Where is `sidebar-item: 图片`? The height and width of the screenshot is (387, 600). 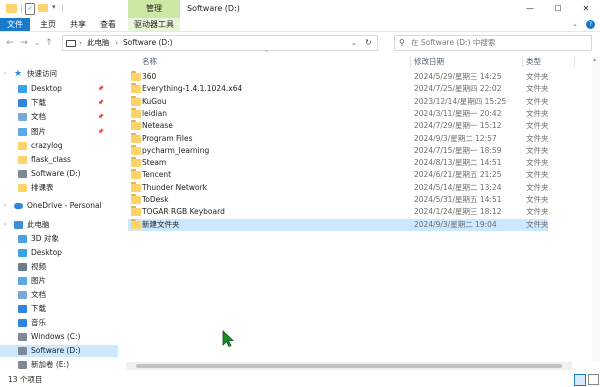 sidebar-item: 图片 is located at coordinates (59, 281).